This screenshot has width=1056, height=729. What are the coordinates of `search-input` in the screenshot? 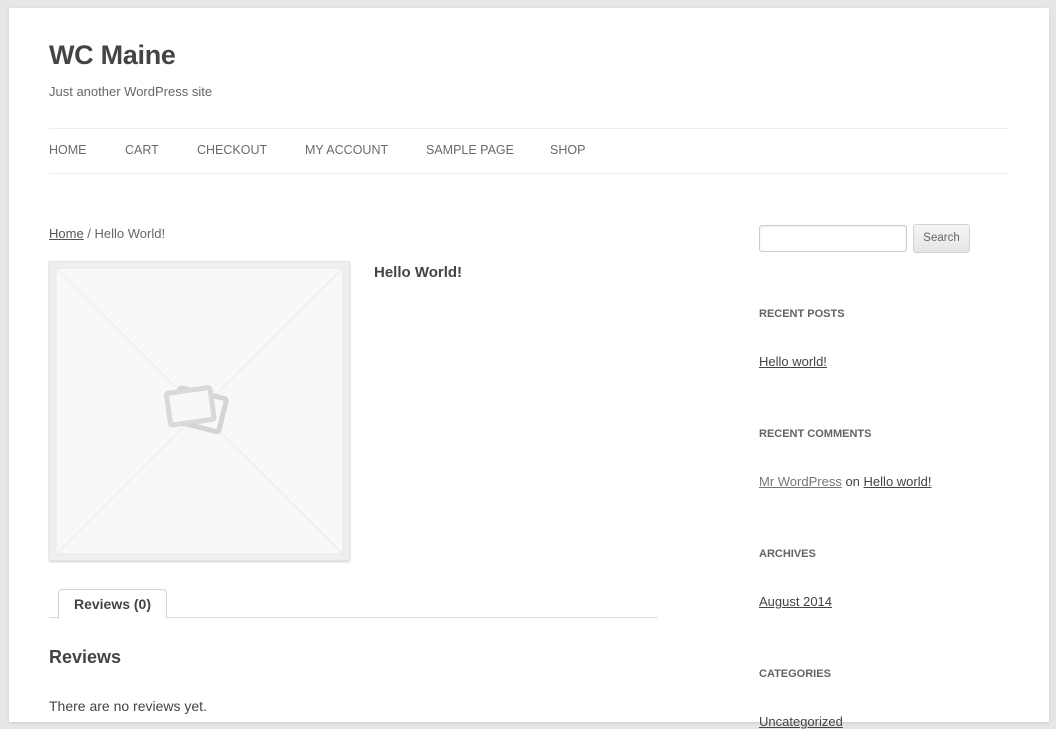 It's located at (833, 238).